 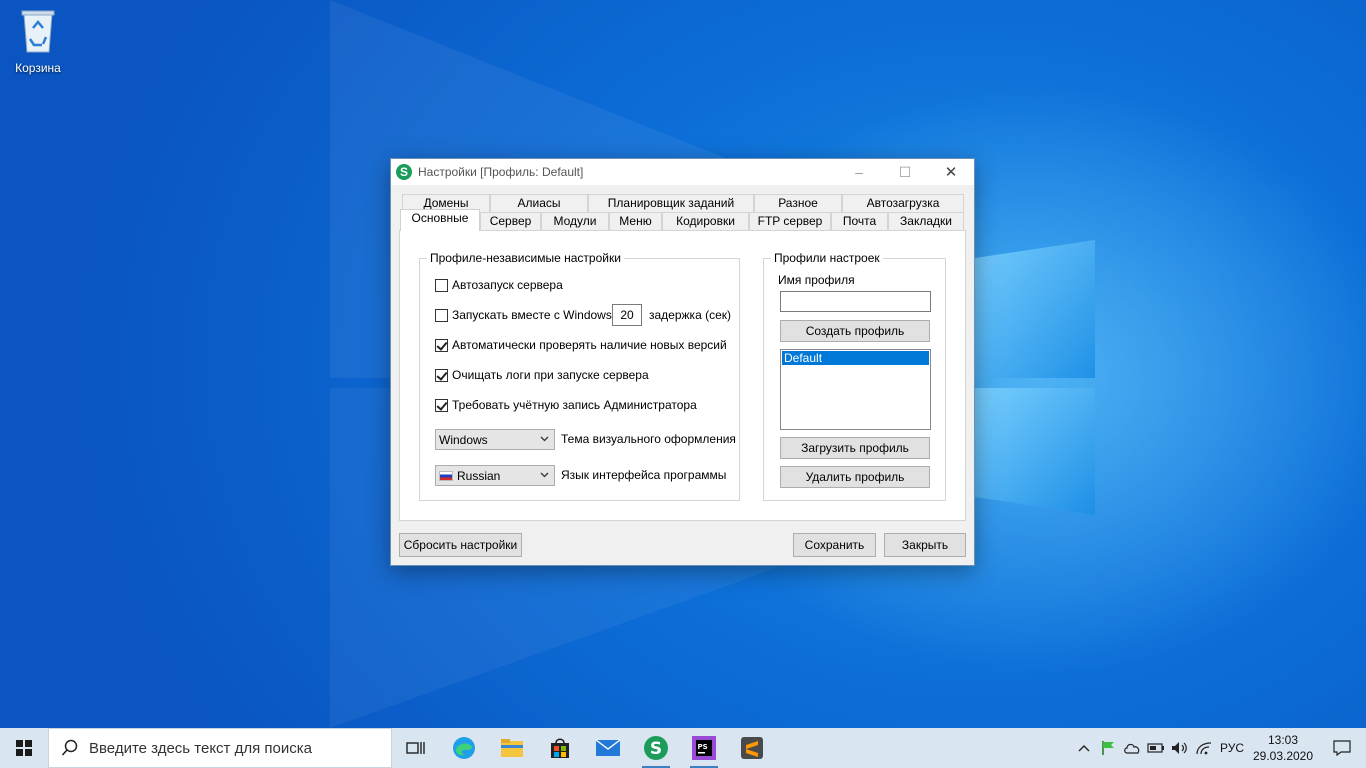 I want to click on clear-logs-option: Очищать логи при запуске сервера, so click(x=542, y=375).